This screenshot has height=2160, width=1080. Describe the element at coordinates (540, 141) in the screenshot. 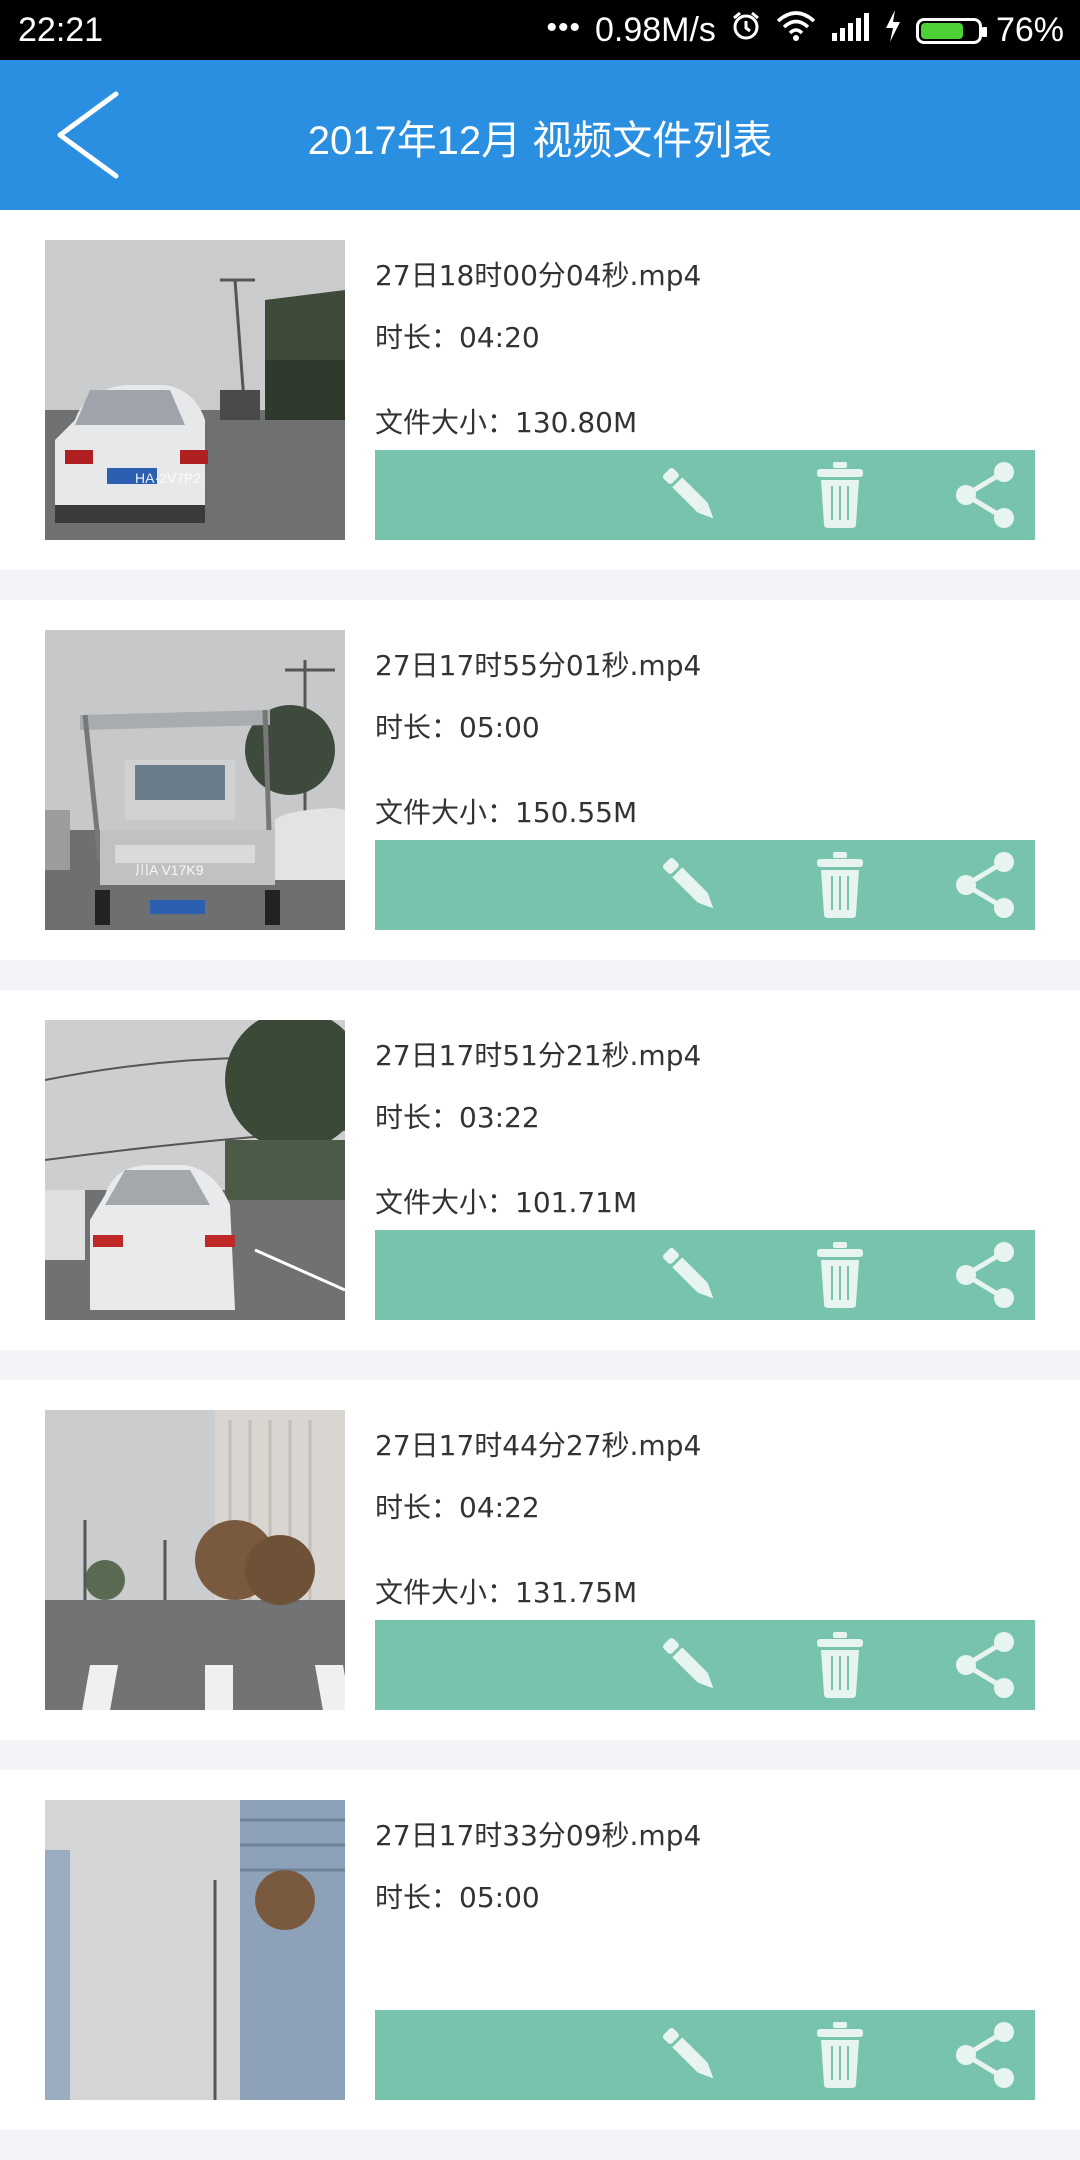

I see `page-title: 2017年12月 视频文件列表` at that location.